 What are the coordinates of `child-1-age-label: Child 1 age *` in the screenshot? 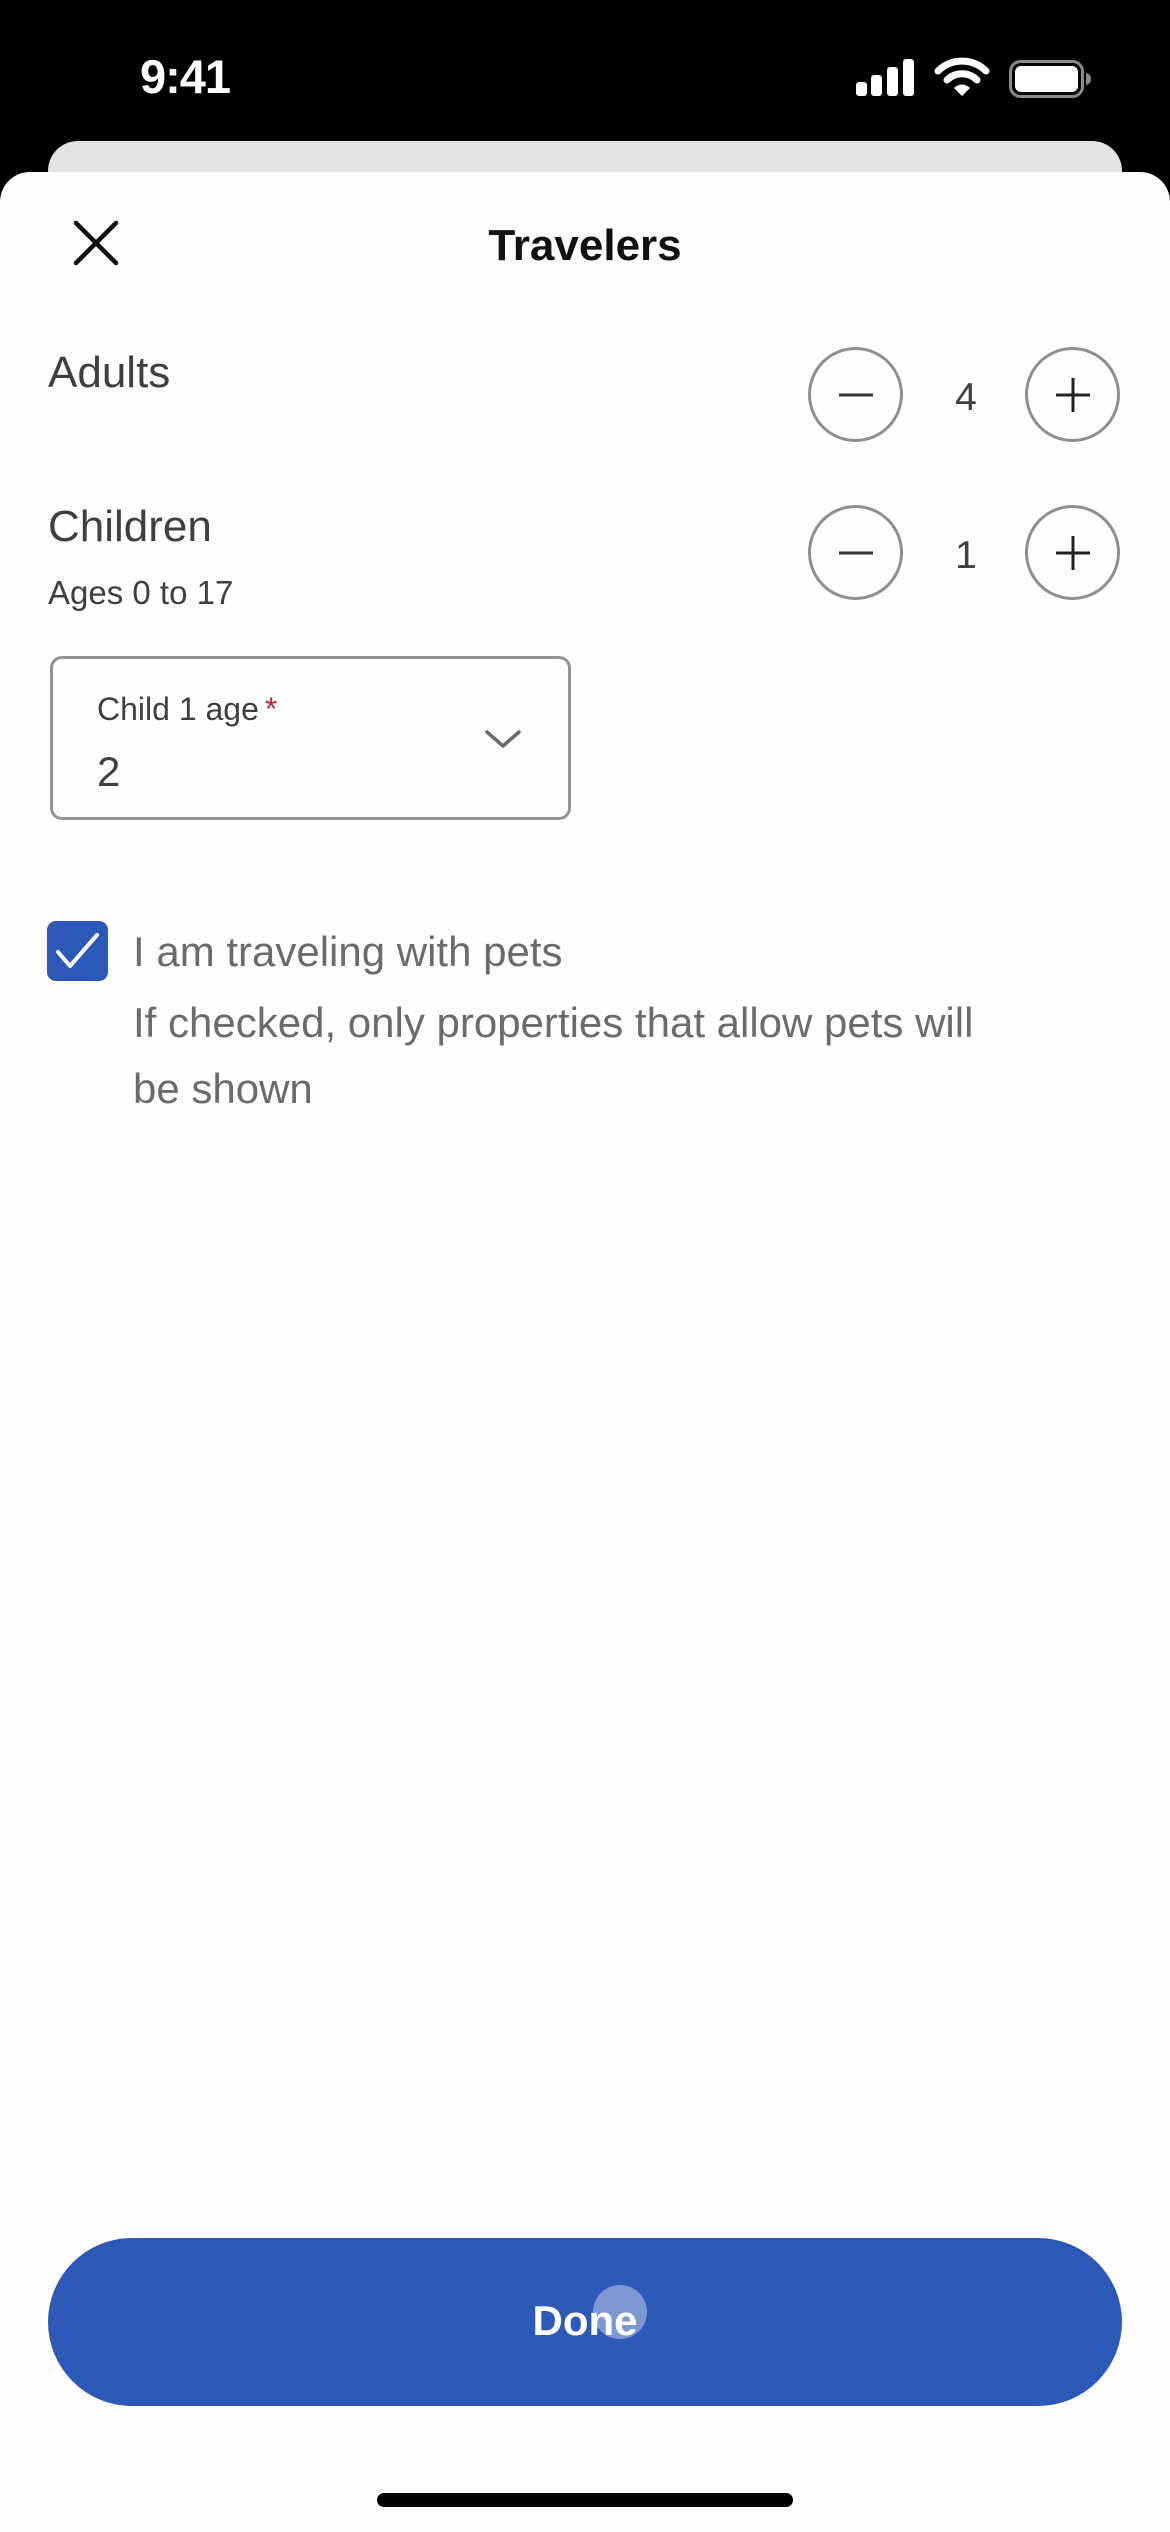 It's located at (187, 709).